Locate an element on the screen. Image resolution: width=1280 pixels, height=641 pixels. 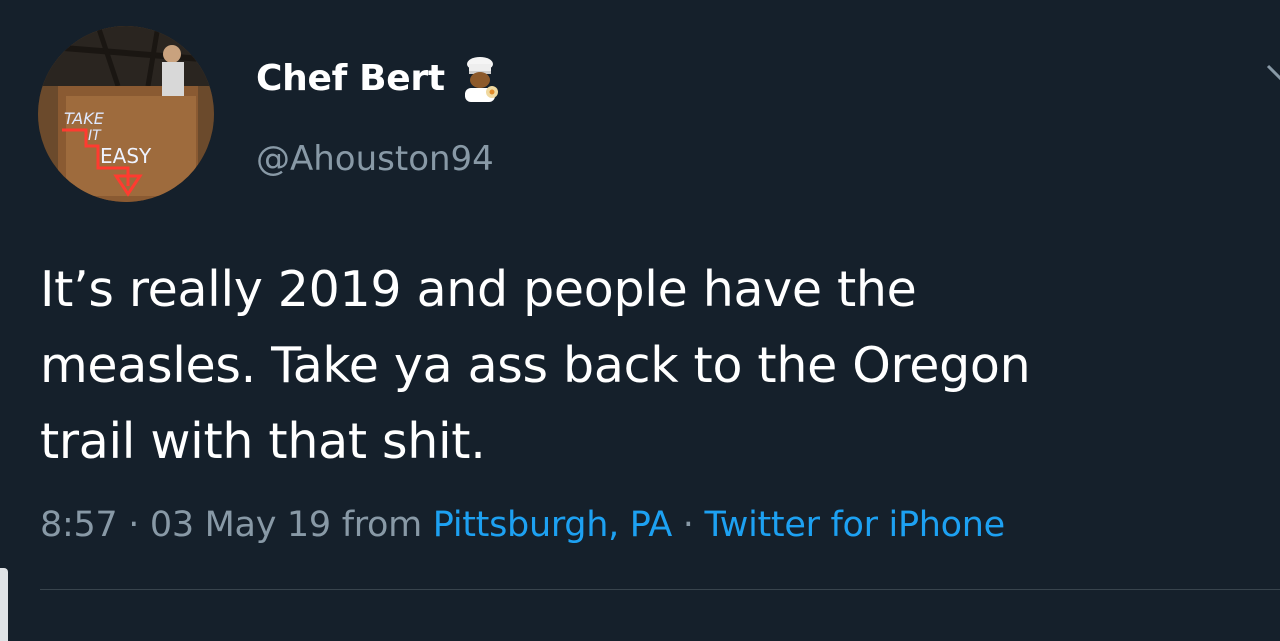
cook-emoji-icon is located at coordinates (480, 79).